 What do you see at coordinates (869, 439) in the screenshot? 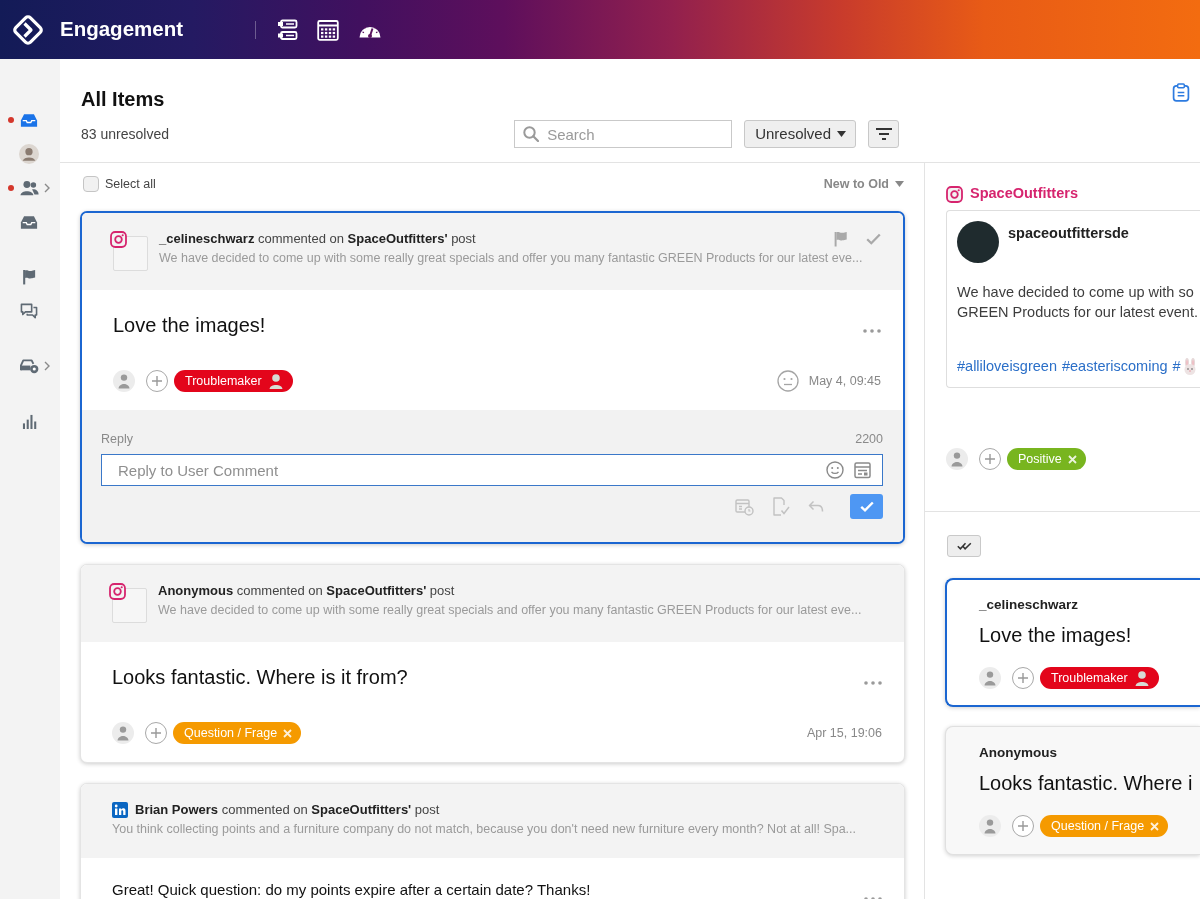
I see `character-counter: 2200` at bounding box center [869, 439].